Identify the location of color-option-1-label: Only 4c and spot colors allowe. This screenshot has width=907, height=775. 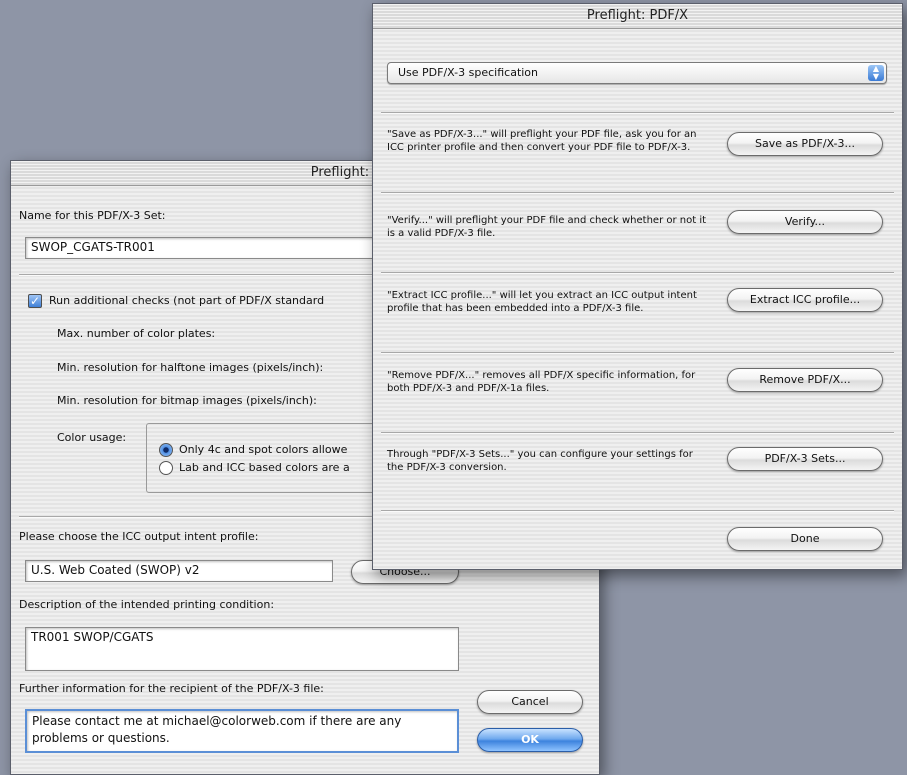
(263, 449).